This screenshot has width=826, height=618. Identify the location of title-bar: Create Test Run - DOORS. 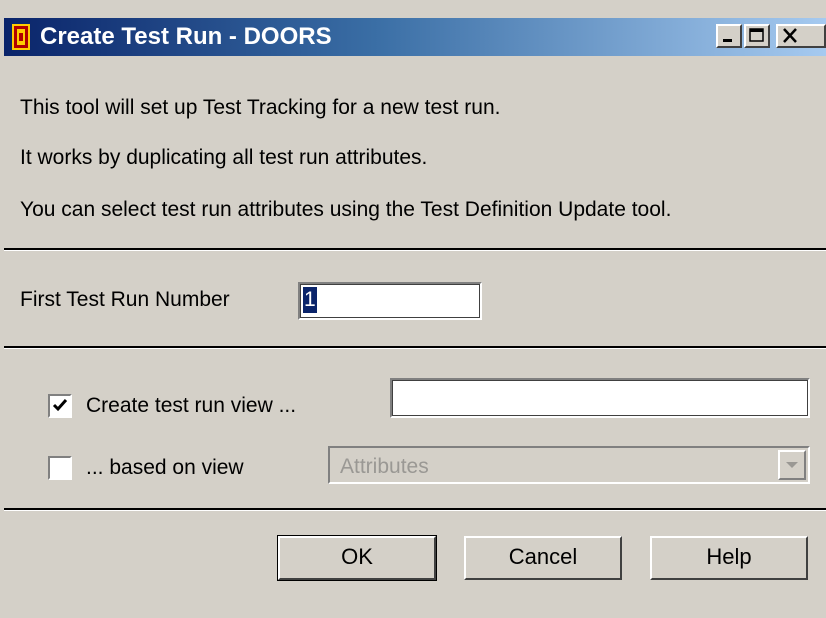
(415, 37).